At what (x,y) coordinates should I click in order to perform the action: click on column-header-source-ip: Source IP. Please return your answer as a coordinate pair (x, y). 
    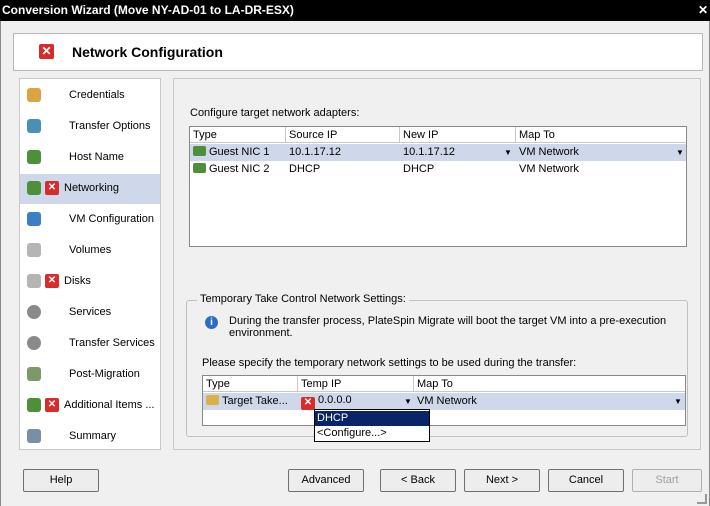
    Looking at the image, I should click on (343, 135).